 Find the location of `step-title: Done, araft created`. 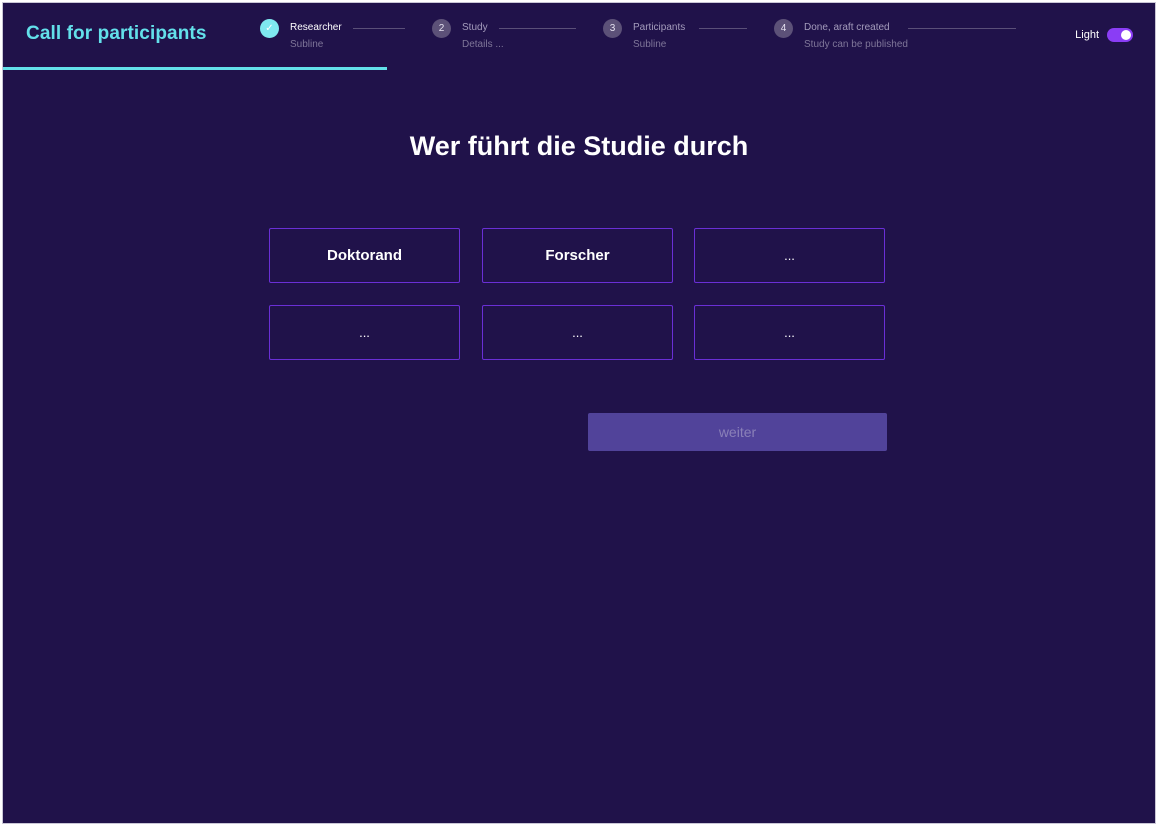

step-title: Done, araft created is located at coordinates (847, 27).